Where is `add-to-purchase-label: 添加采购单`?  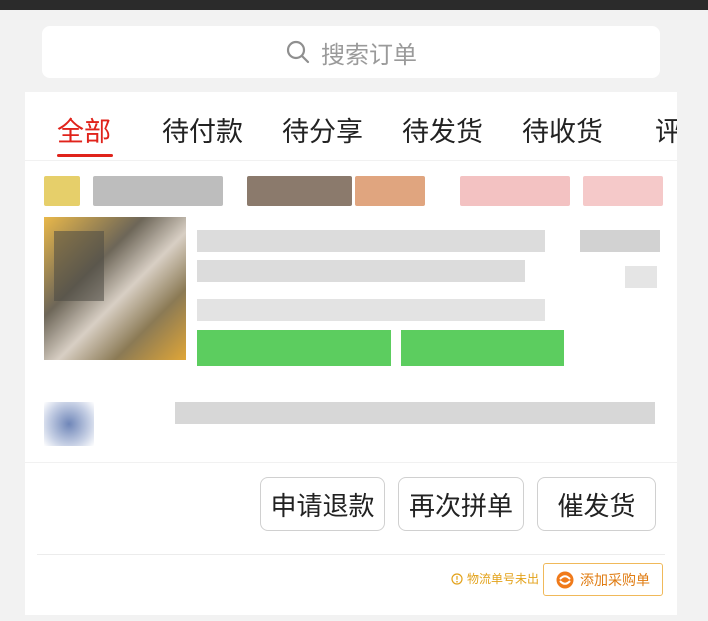 add-to-purchase-label: 添加采购单 is located at coordinates (615, 580).